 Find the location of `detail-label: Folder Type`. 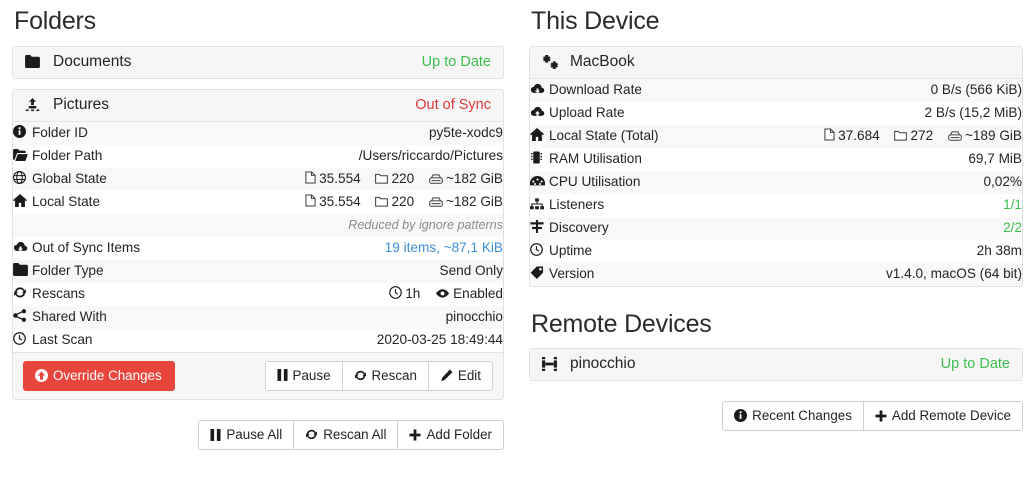

detail-label: Folder Type is located at coordinates (68, 270).